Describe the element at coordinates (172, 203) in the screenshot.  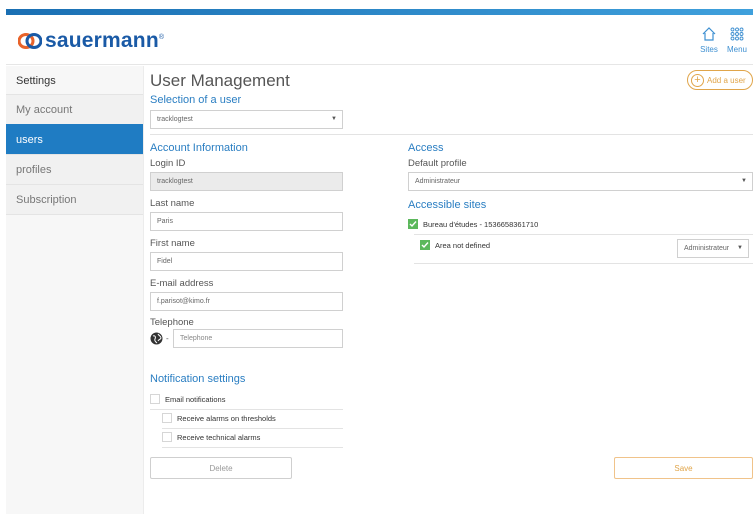
I see `last-name-label: Last name` at that location.